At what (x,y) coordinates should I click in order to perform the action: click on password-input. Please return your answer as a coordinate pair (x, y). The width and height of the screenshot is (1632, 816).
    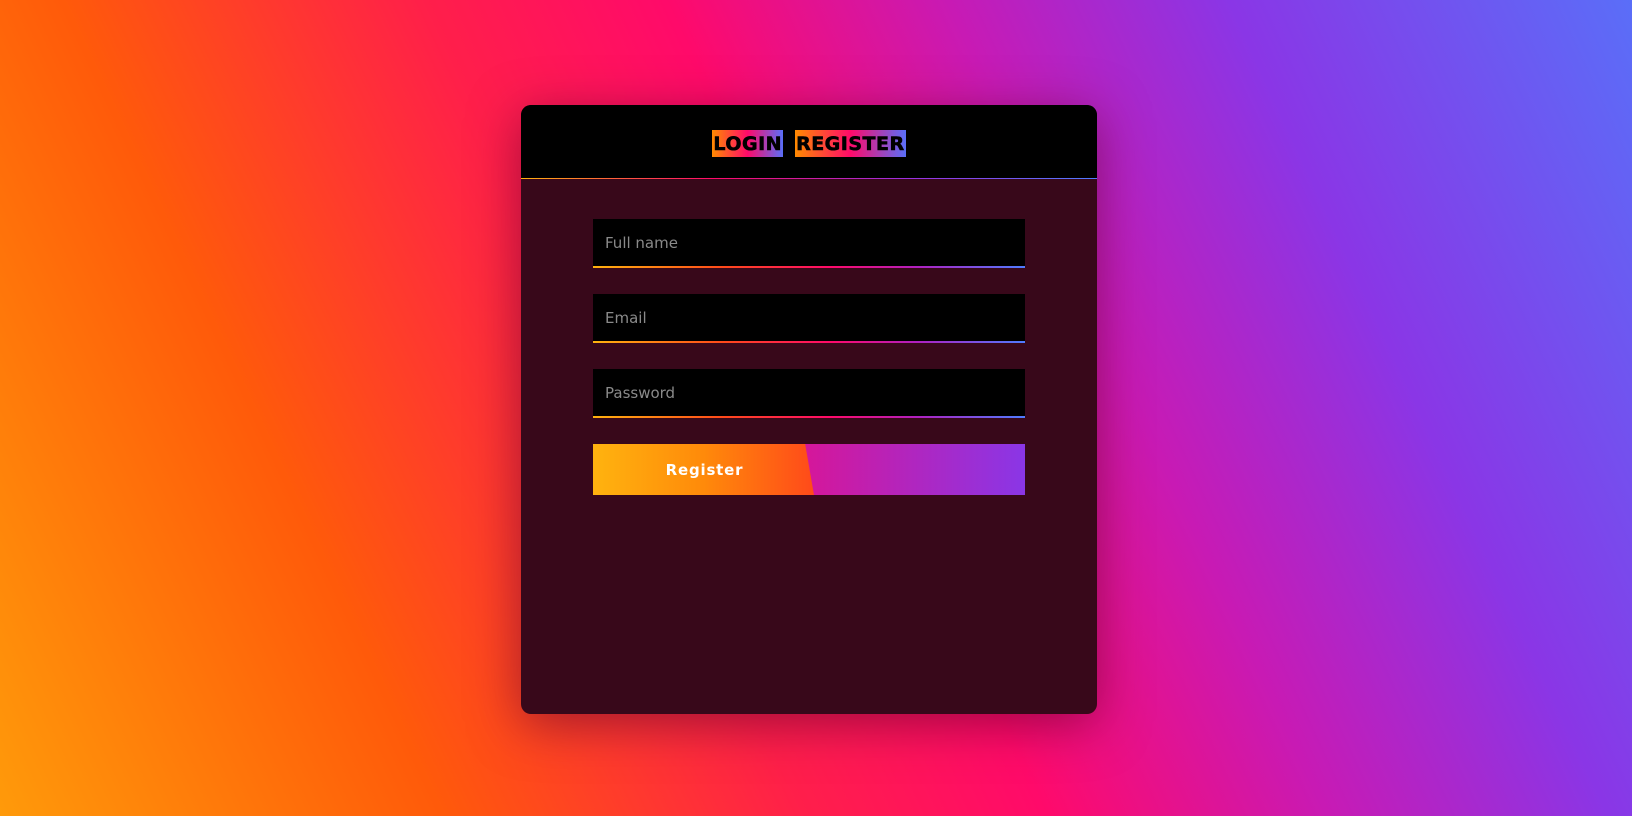
    Looking at the image, I should click on (809, 392).